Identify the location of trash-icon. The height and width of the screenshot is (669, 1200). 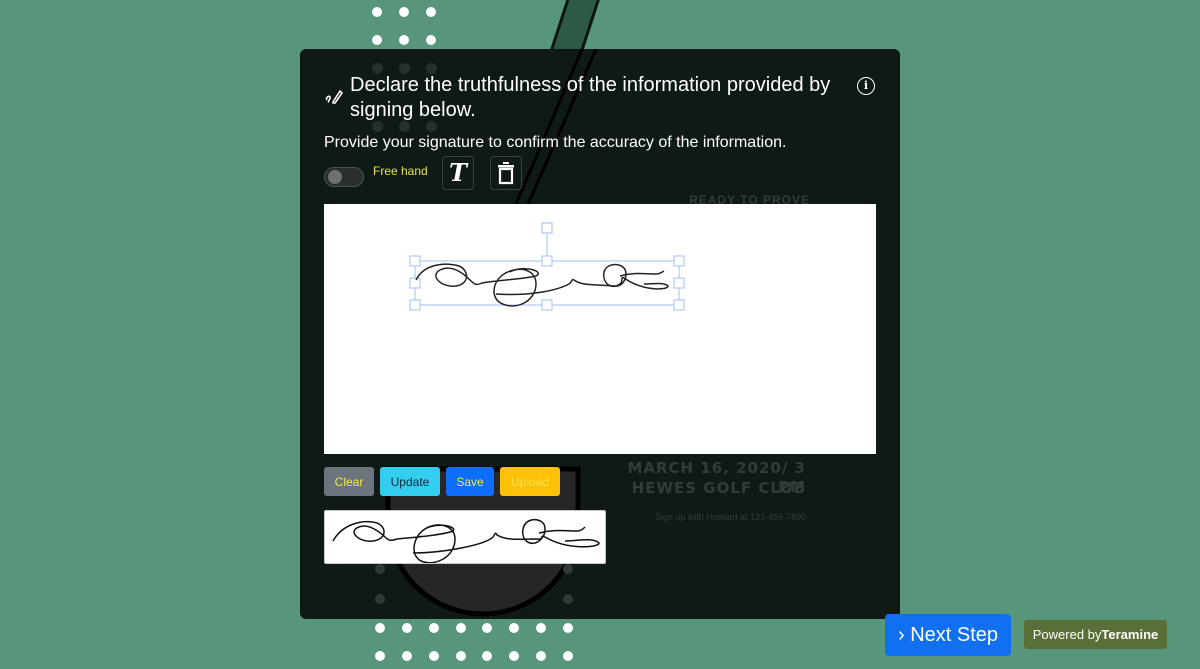
(506, 173).